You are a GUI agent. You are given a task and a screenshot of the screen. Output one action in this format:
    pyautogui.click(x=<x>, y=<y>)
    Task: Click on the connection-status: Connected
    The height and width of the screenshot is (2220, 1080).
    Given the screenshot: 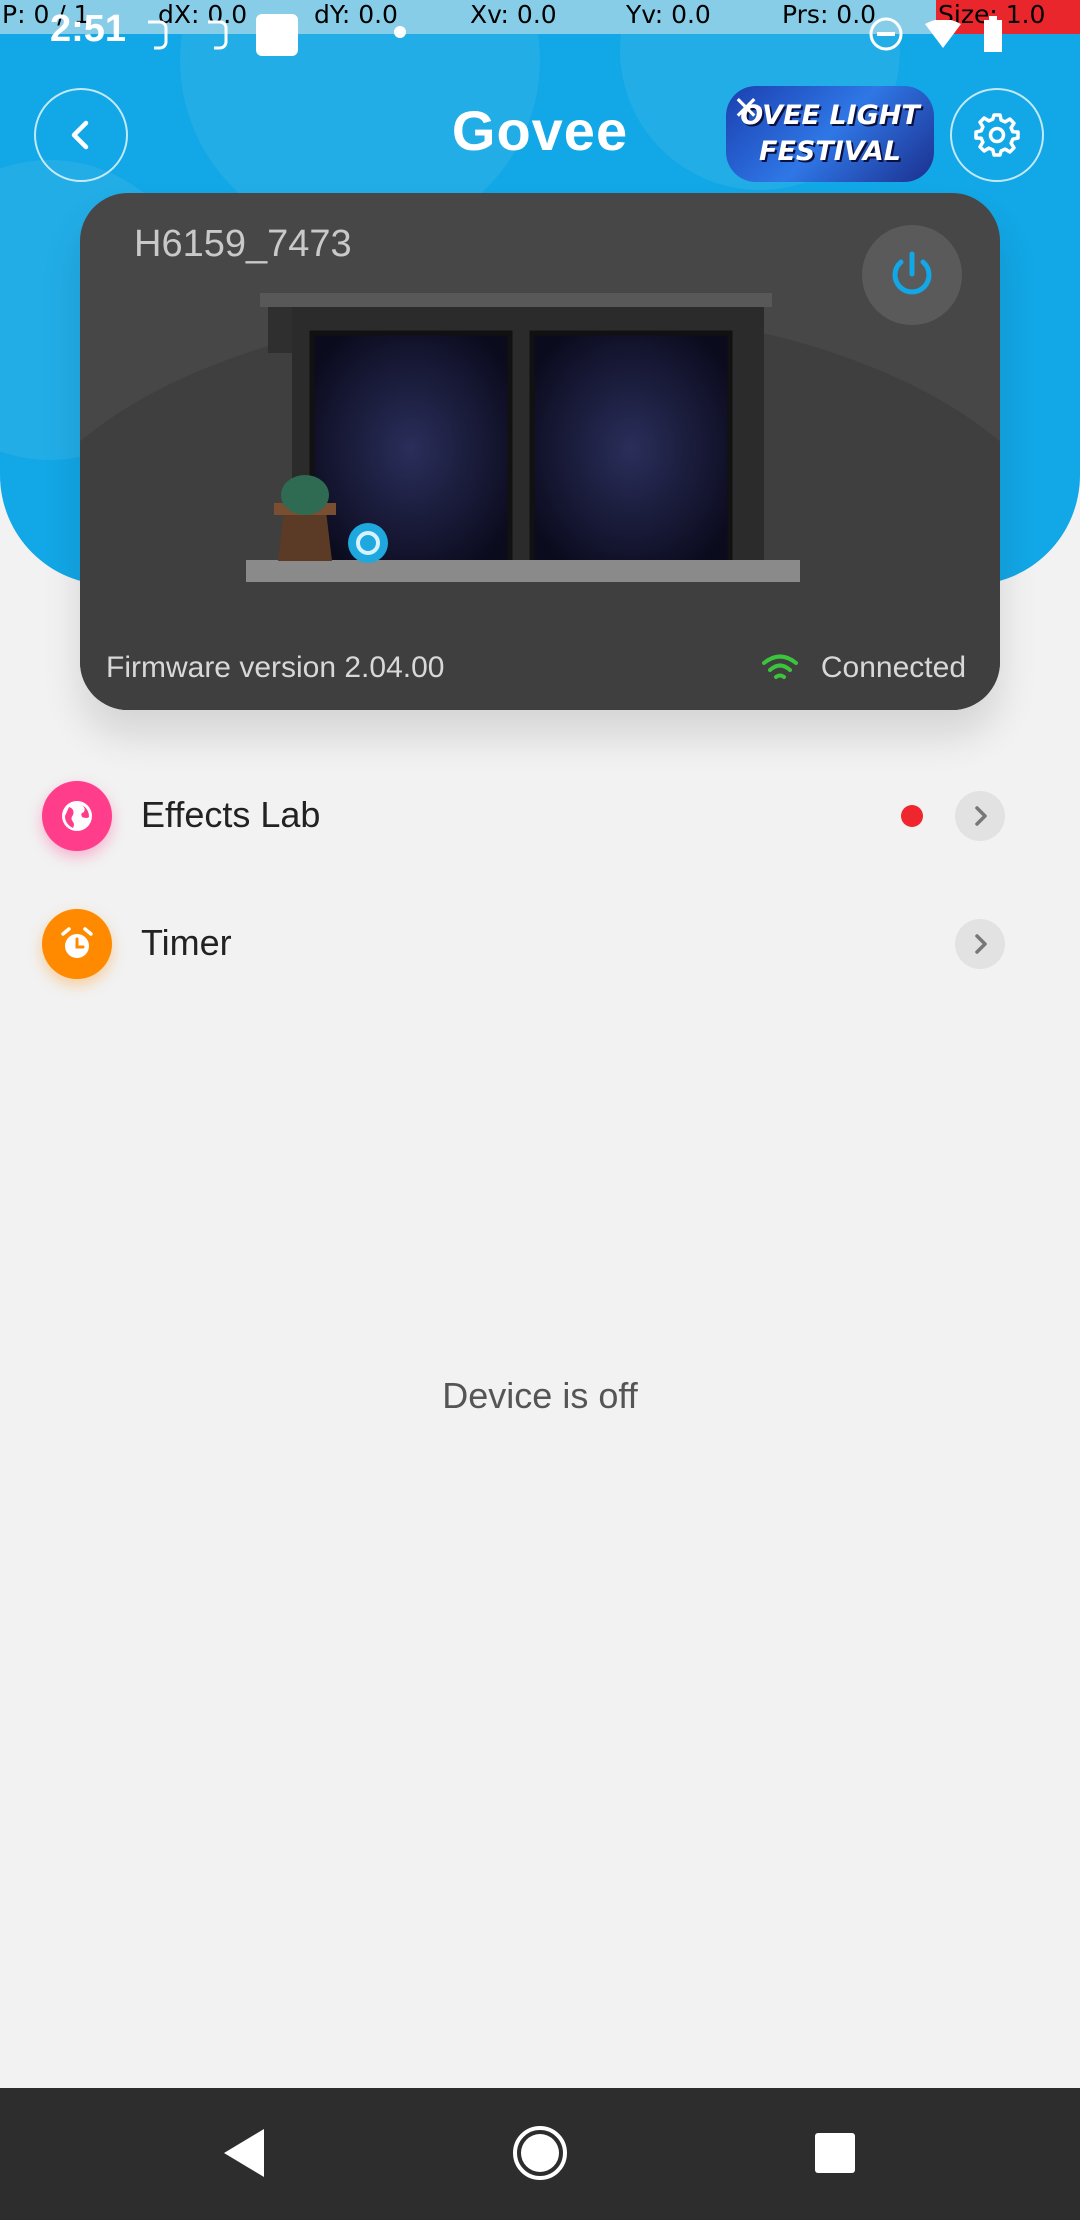 What is the action you would take?
    pyautogui.click(x=863, y=668)
    